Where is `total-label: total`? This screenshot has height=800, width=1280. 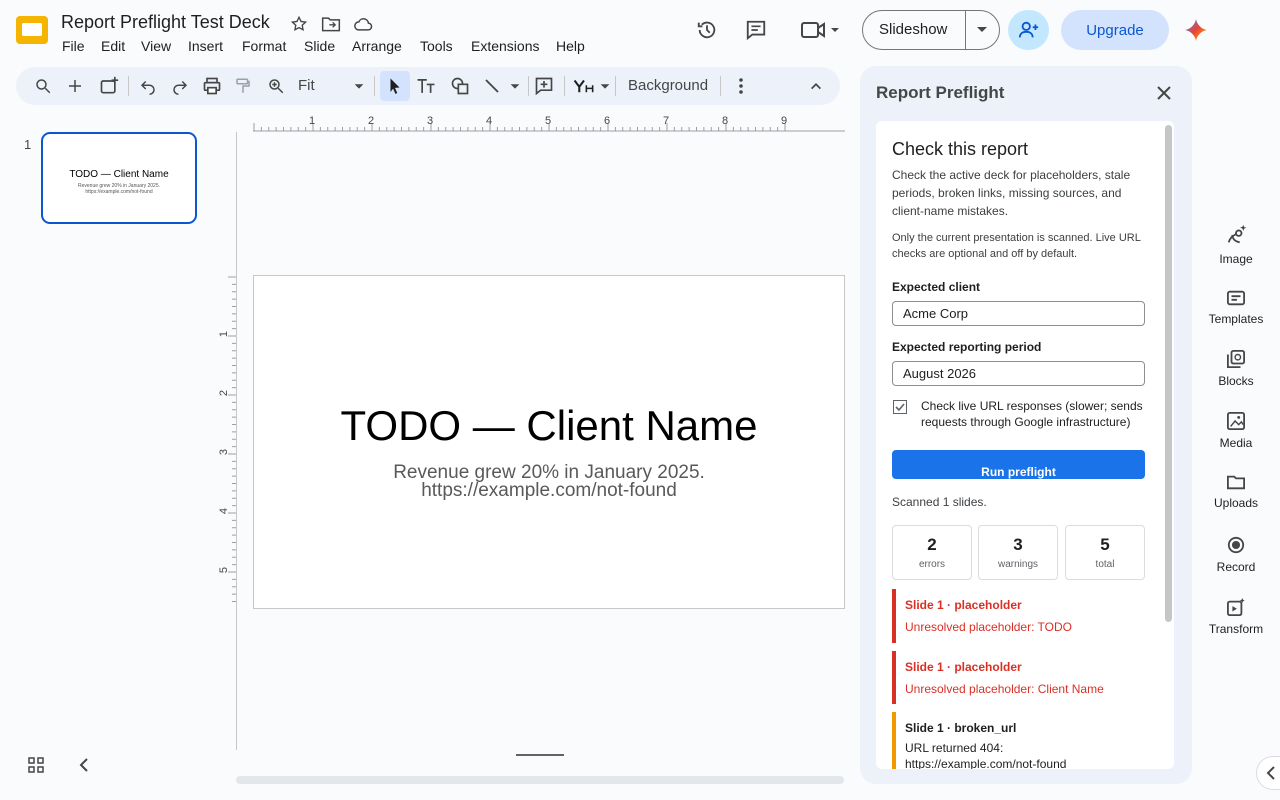 total-label: total is located at coordinates (1105, 564).